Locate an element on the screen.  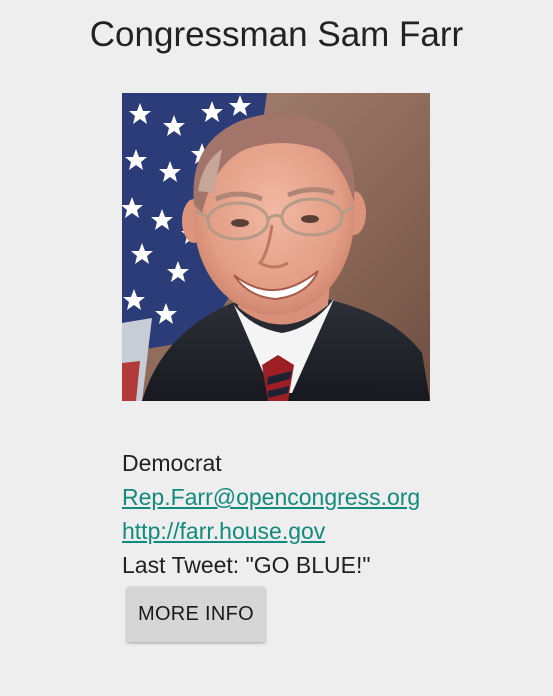
email-link: Rep.Farr@opencongress.org is located at coordinates (332, 497).